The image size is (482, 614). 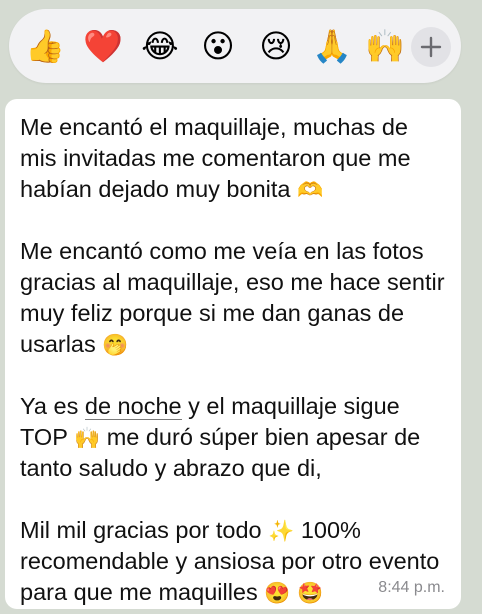 I want to click on reaction-bar: 👍 ❤️ 😂 😮 😢 🙏 🙌, so click(x=235, y=46).